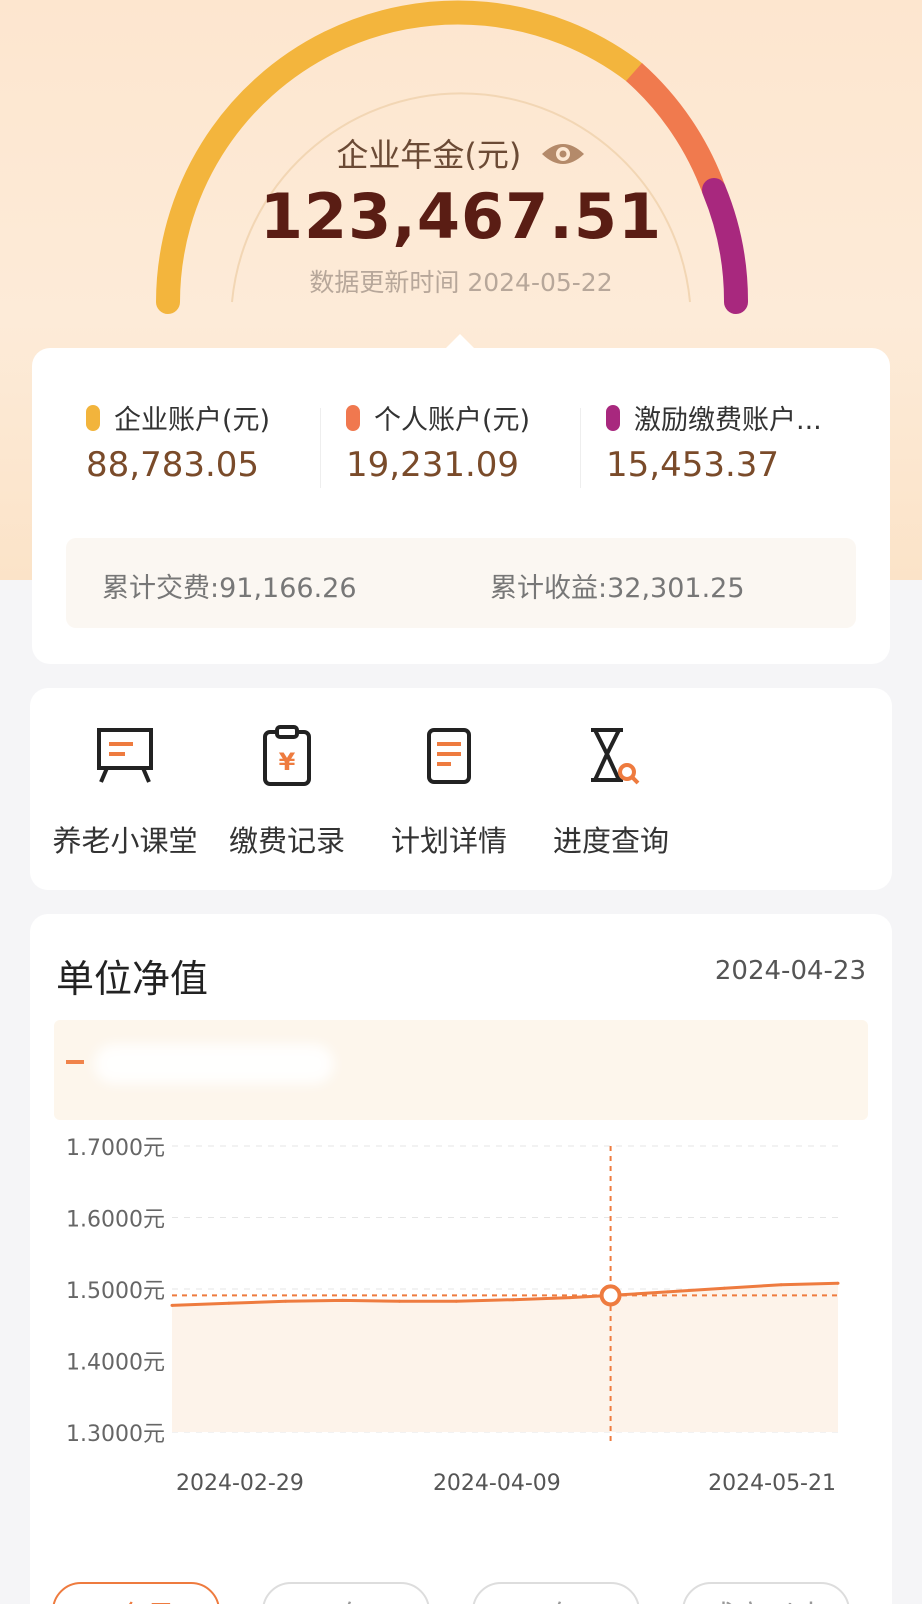  What do you see at coordinates (505, 1357) in the screenshot?
I see `series-area` at bounding box center [505, 1357].